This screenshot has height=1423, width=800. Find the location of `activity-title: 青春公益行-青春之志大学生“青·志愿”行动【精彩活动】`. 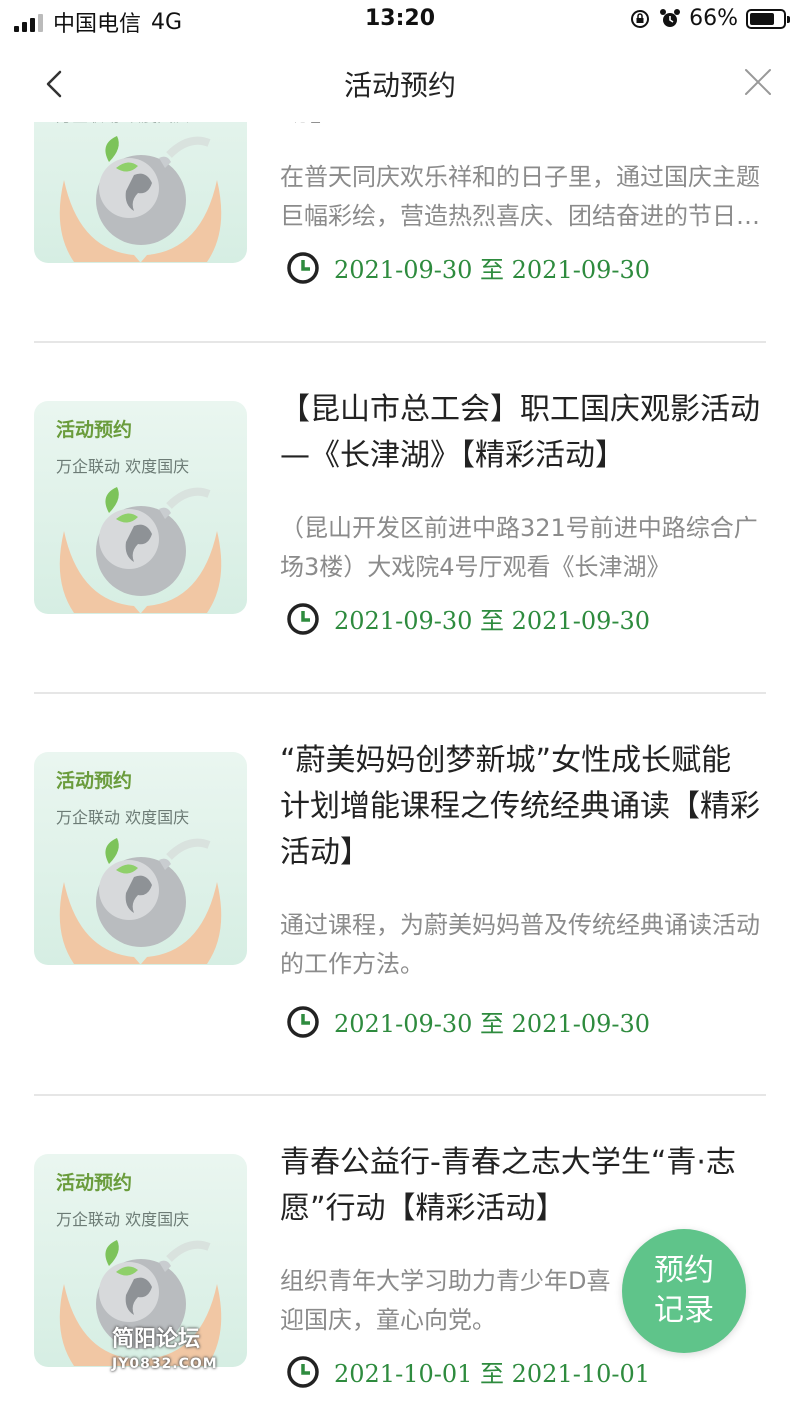

activity-title: 青春公益行-青春之志大学生“青·志愿”行动【精彩活动】 is located at coordinates (508, 1185).